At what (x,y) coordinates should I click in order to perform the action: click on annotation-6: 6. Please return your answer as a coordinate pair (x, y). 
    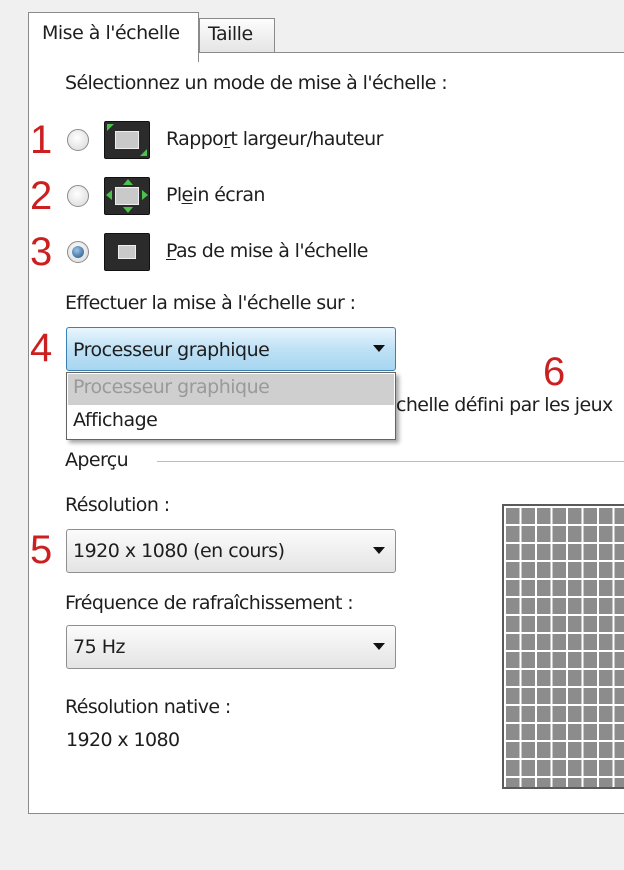
    Looking at the image, I should click on (554, 372).